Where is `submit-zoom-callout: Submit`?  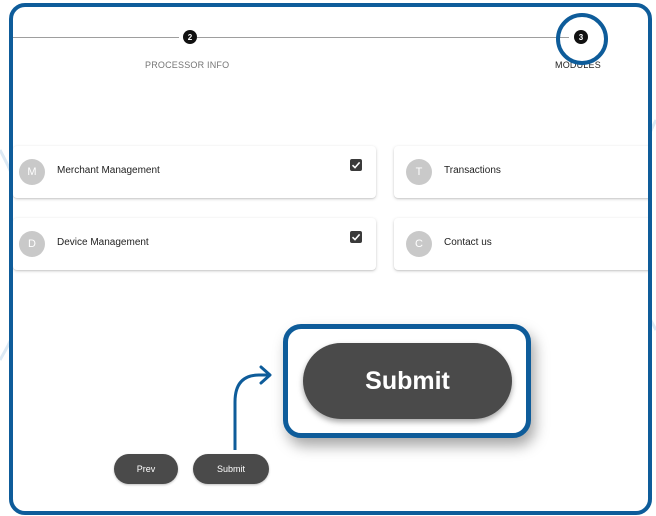
submit-zoom-callout: Submit is located at coordinates (407, 381).